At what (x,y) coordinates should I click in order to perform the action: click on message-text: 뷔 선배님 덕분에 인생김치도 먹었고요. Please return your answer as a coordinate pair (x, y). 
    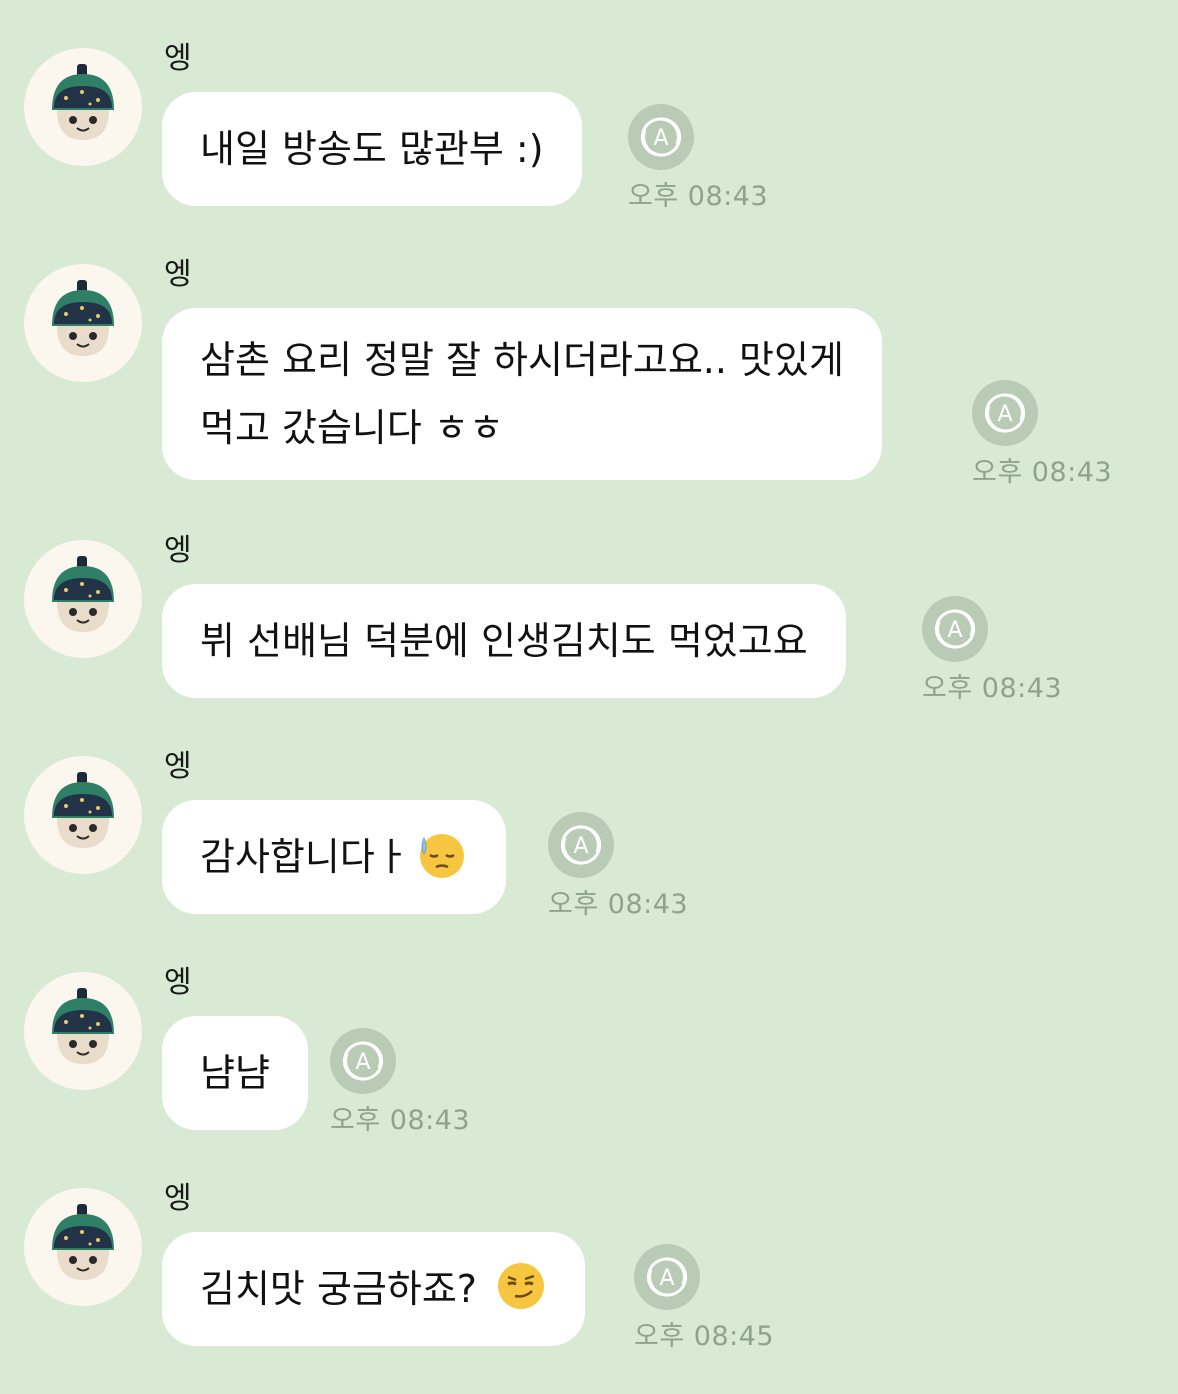
    Looking at the image, I should click on (504, 641).